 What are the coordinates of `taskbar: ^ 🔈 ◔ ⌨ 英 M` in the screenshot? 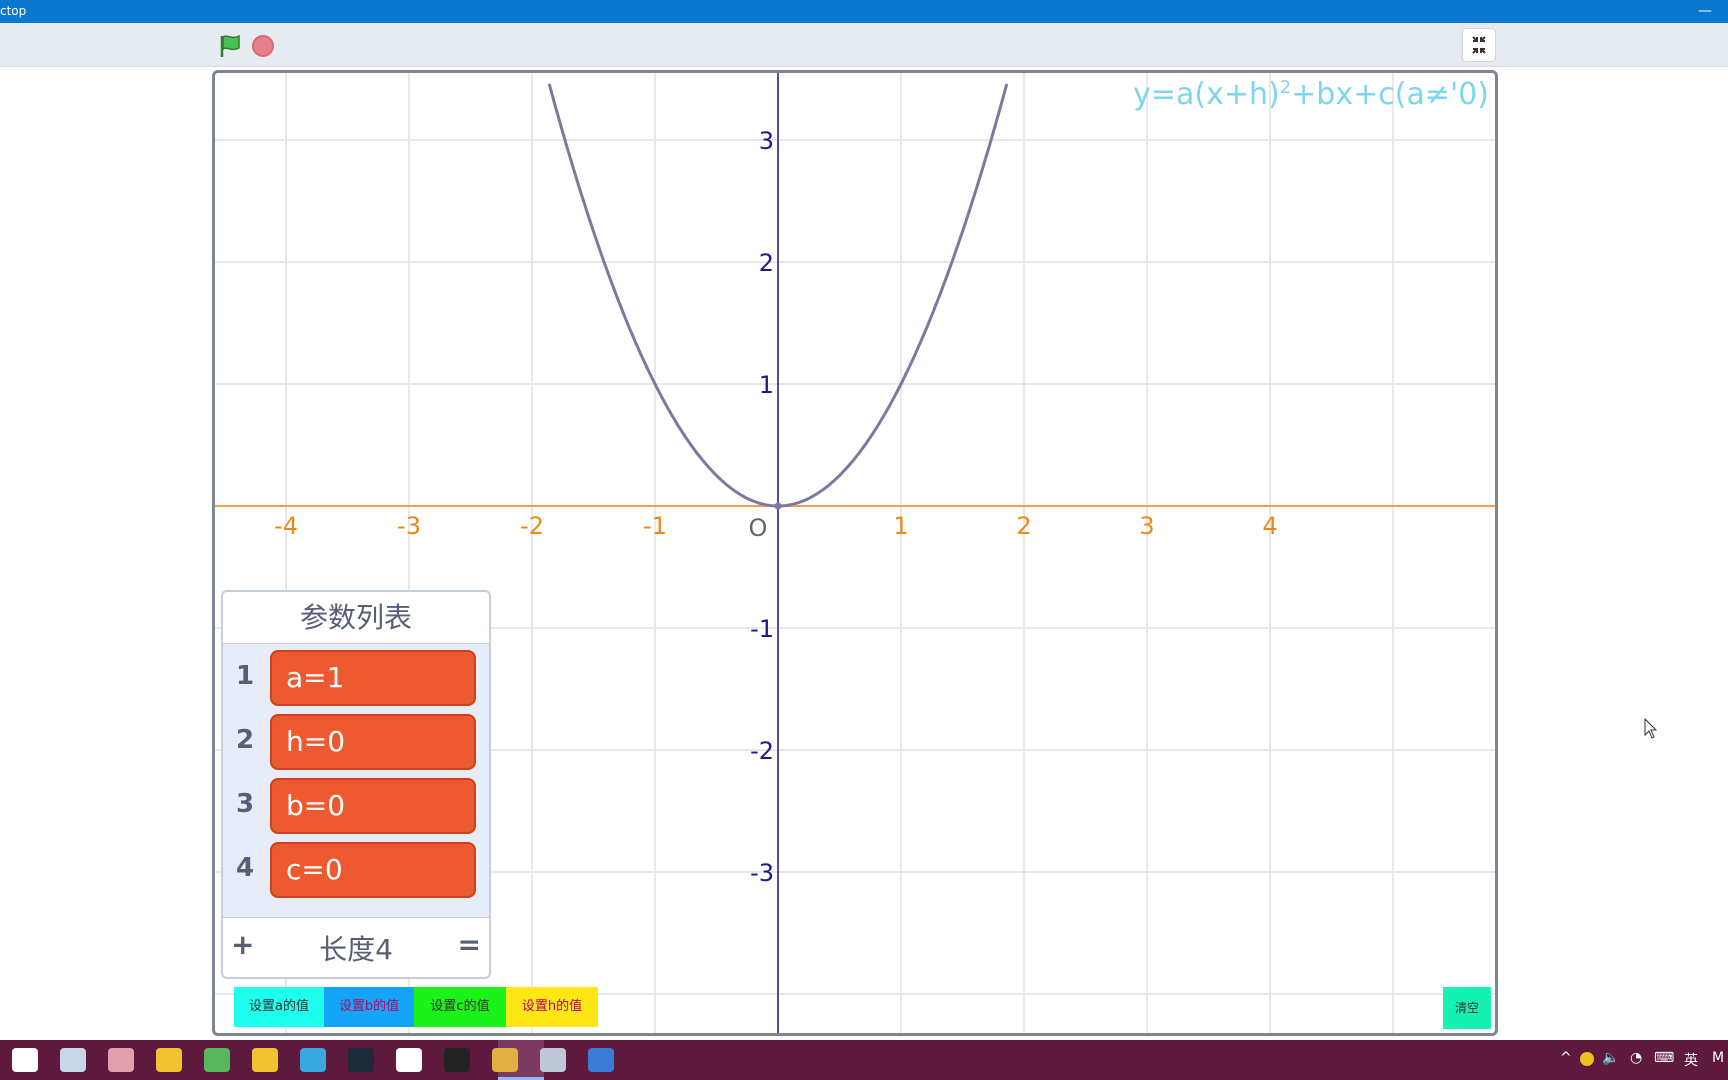 It's located at (864, 1060).